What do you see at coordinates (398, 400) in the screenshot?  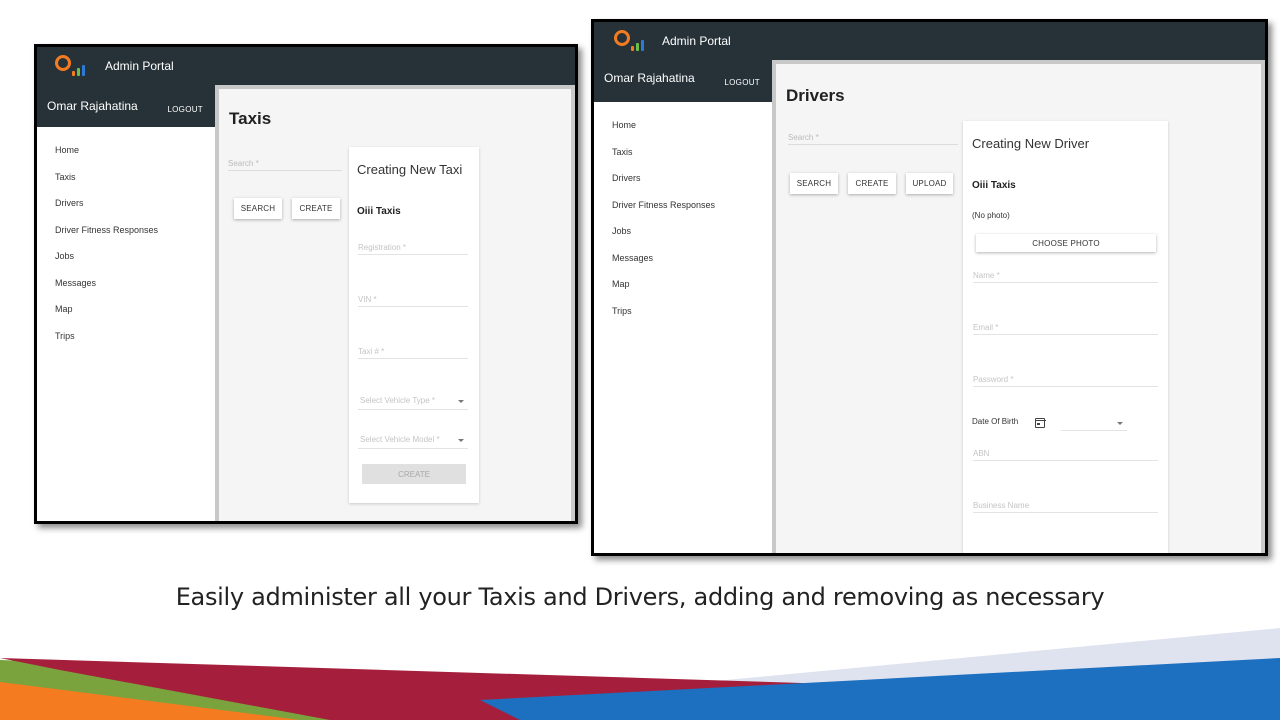 I see `vehicle-type-placeholder: Select Vehicle Type *` at bounding box center [398, 400].